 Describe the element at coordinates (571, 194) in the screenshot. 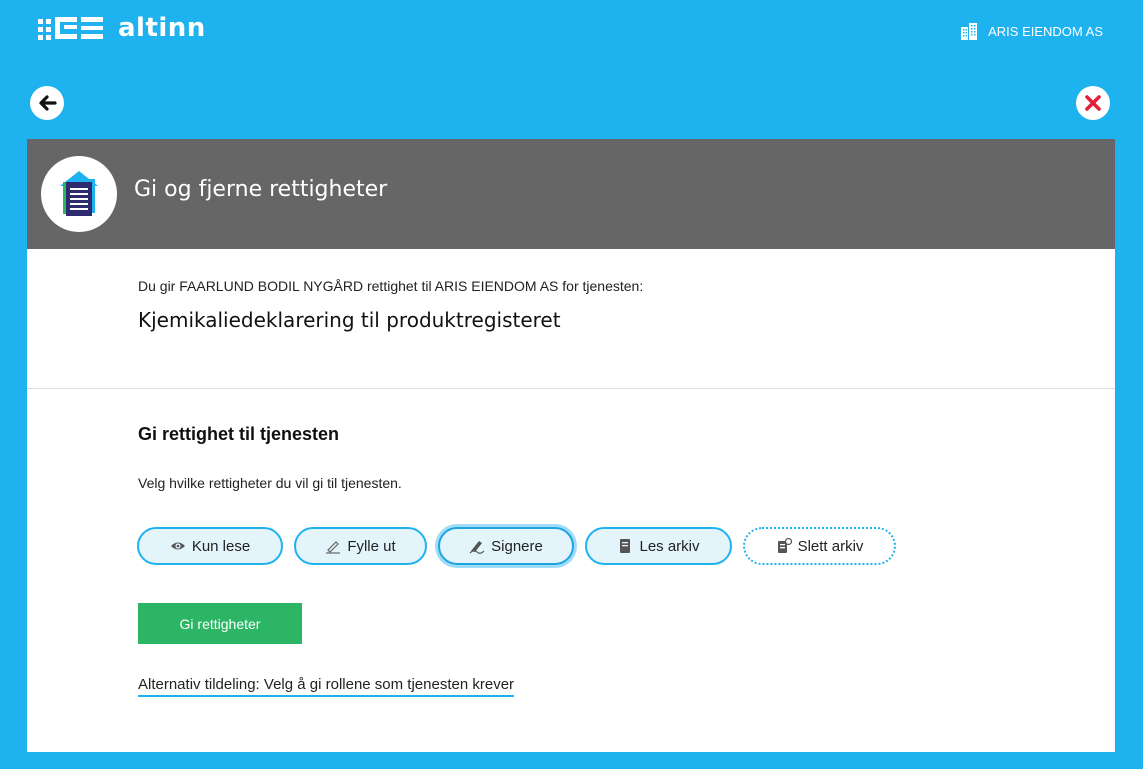

I see `card-header: Gi og fjerne rettigheter` at that location.